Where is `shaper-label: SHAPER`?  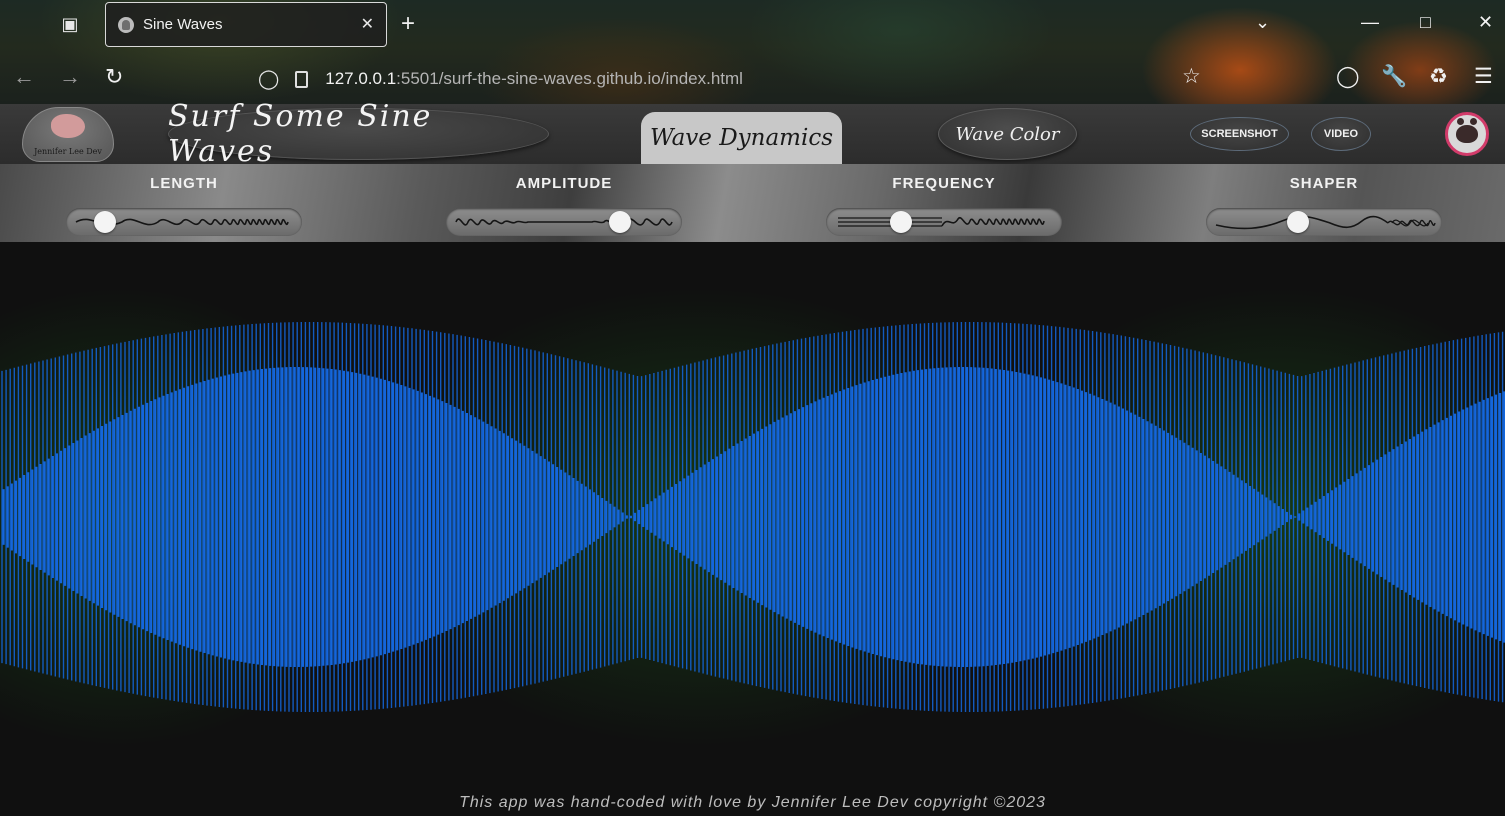
shaper-label: SHAPER is located at coordinates (1324, 183).